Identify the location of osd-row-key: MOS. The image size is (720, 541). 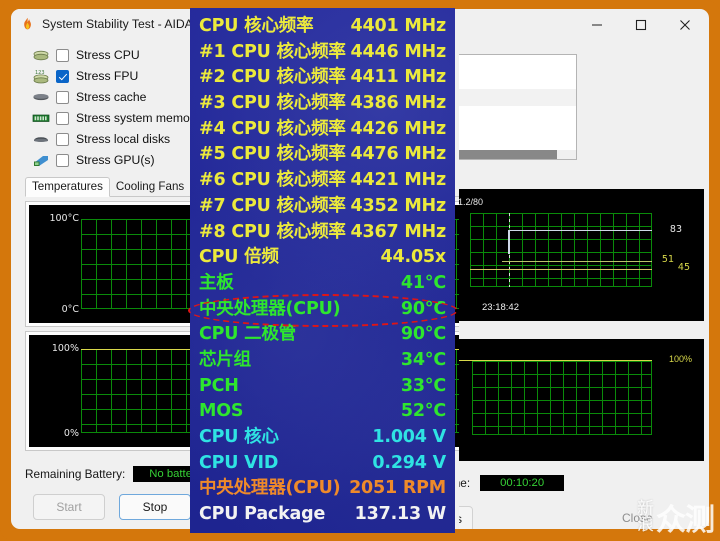
(221, 411).